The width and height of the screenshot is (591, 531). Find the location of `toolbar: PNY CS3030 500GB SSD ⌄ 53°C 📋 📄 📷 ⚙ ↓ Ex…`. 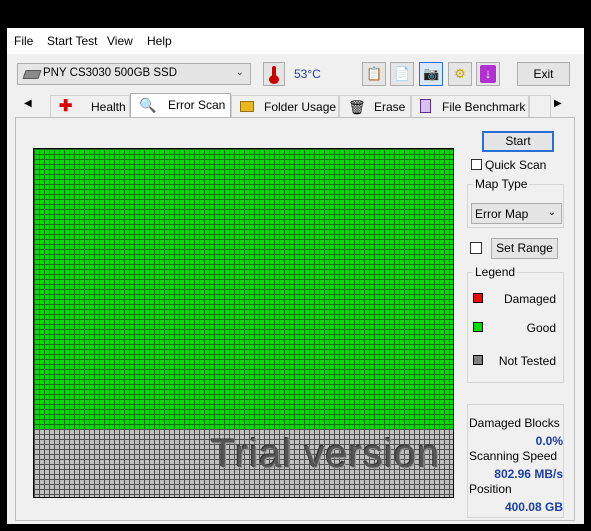

toolbar: PNY CS3030 500GB SSD ⌄ 53°C 📋 📄 📷 ⚙ ↓ Ex… is located at coordinates (295, 74).